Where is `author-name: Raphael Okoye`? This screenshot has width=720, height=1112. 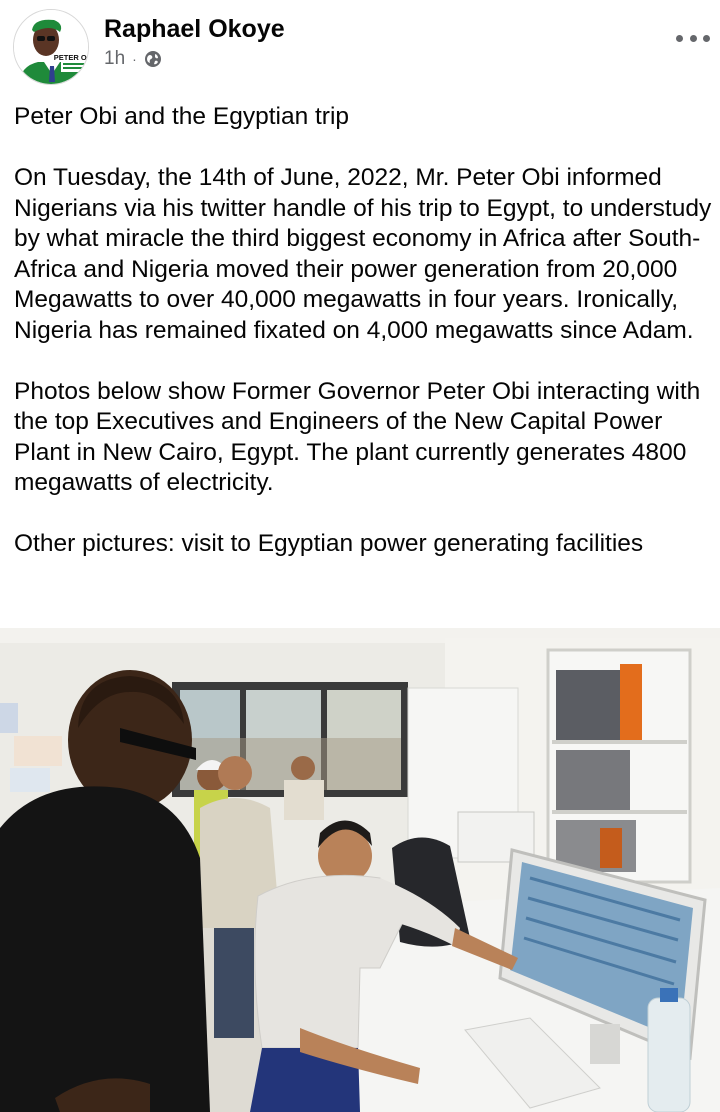
author-name: Raphael Okoye is located at coordinates (194, 29).